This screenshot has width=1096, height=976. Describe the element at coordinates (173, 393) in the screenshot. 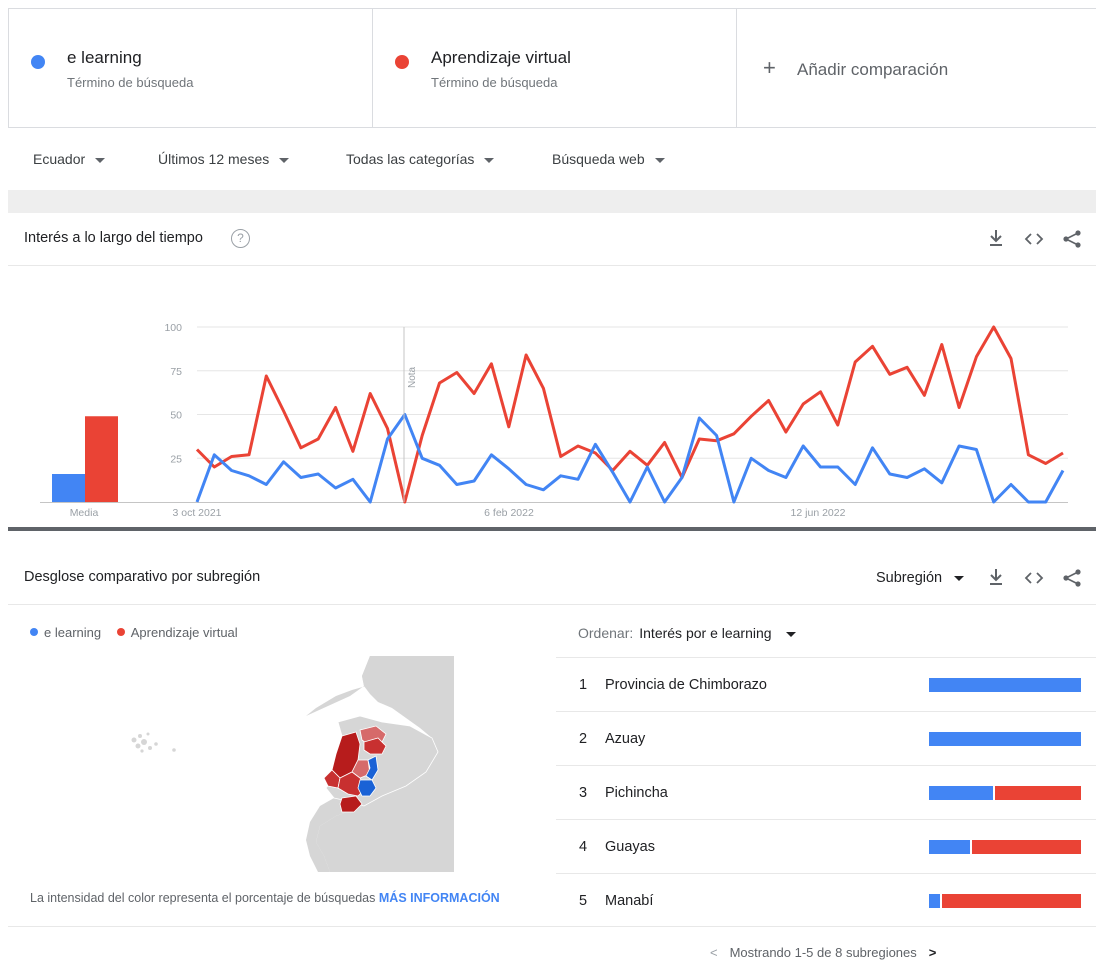

I see `y-ticks: 25 50 75 100` at that location.